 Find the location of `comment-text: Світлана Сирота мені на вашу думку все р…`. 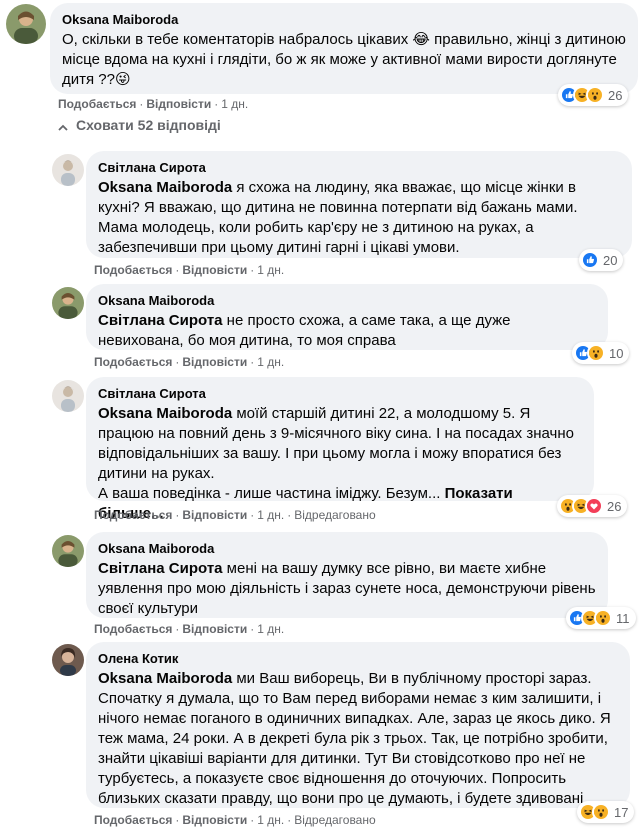

comment-text: Світлана Сирота мені на вашу думку все р… is located at coordinates (347, 588).